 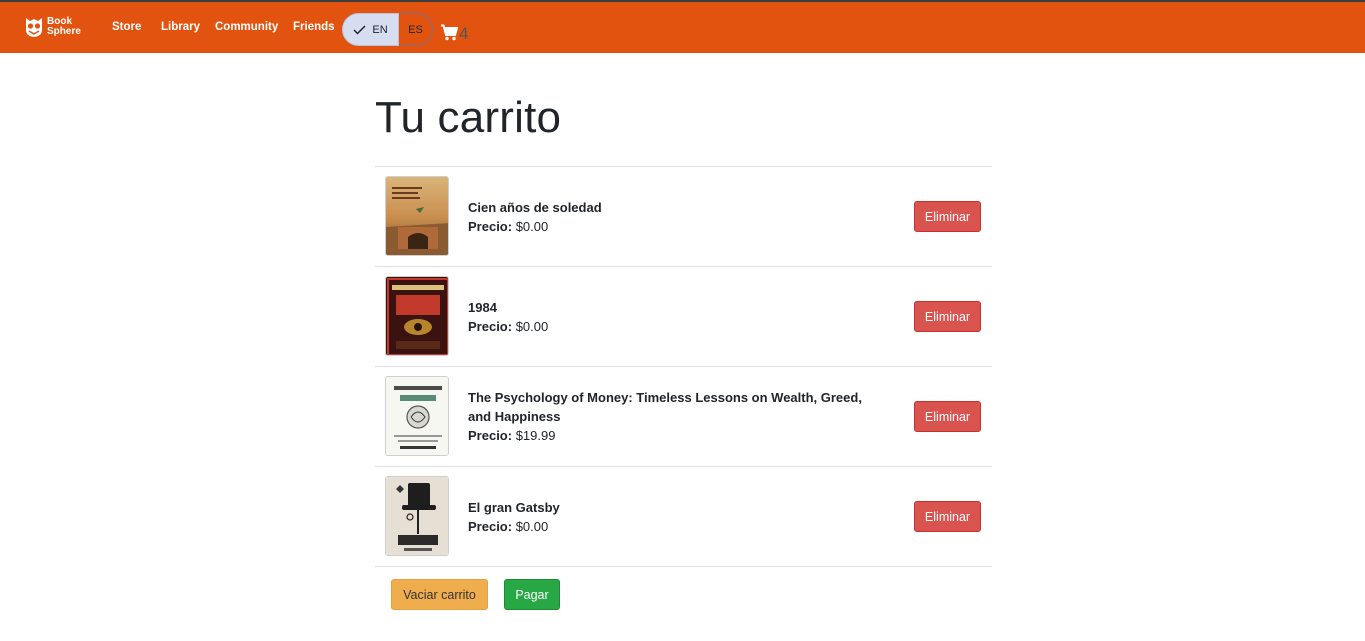 I want to click on book-cover-psychology-of-money, so click(x=417, y=416).